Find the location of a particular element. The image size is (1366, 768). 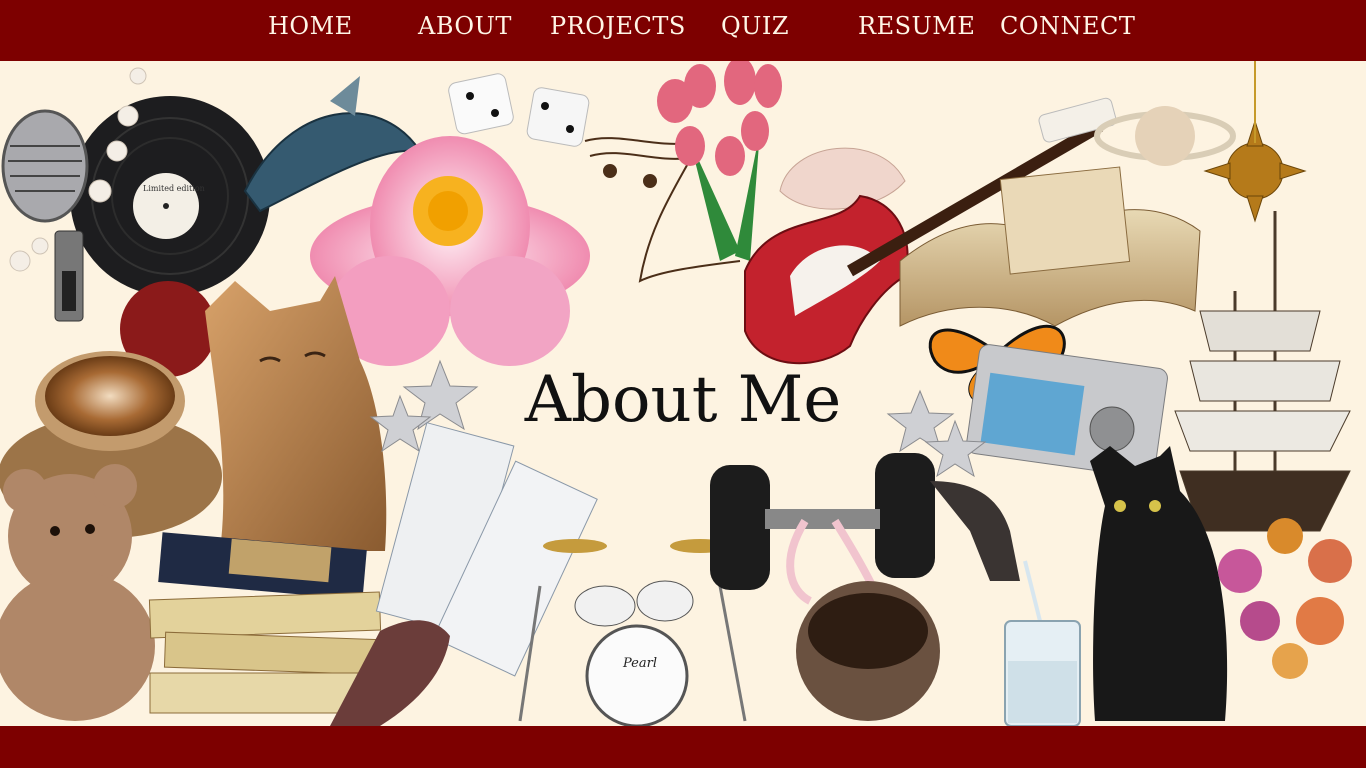

record-label-text: Limited edition is located at coordinates (174, 188).